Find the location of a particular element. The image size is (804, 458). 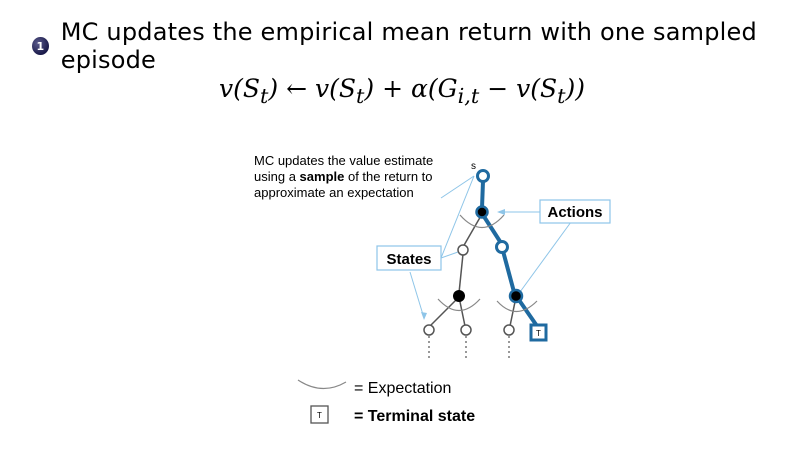

path-action-to-state is located at coordinates (492, 229).